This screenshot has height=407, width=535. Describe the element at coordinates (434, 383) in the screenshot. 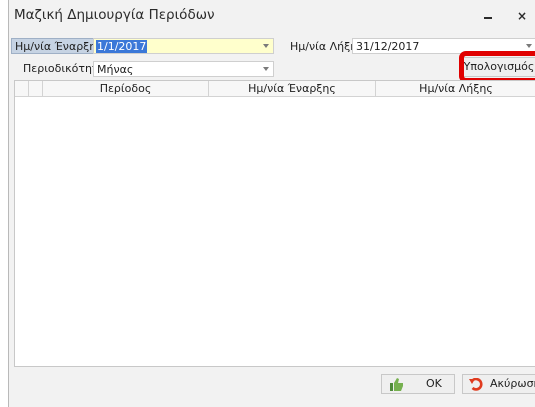

I see `ok-label: OK` at that location.